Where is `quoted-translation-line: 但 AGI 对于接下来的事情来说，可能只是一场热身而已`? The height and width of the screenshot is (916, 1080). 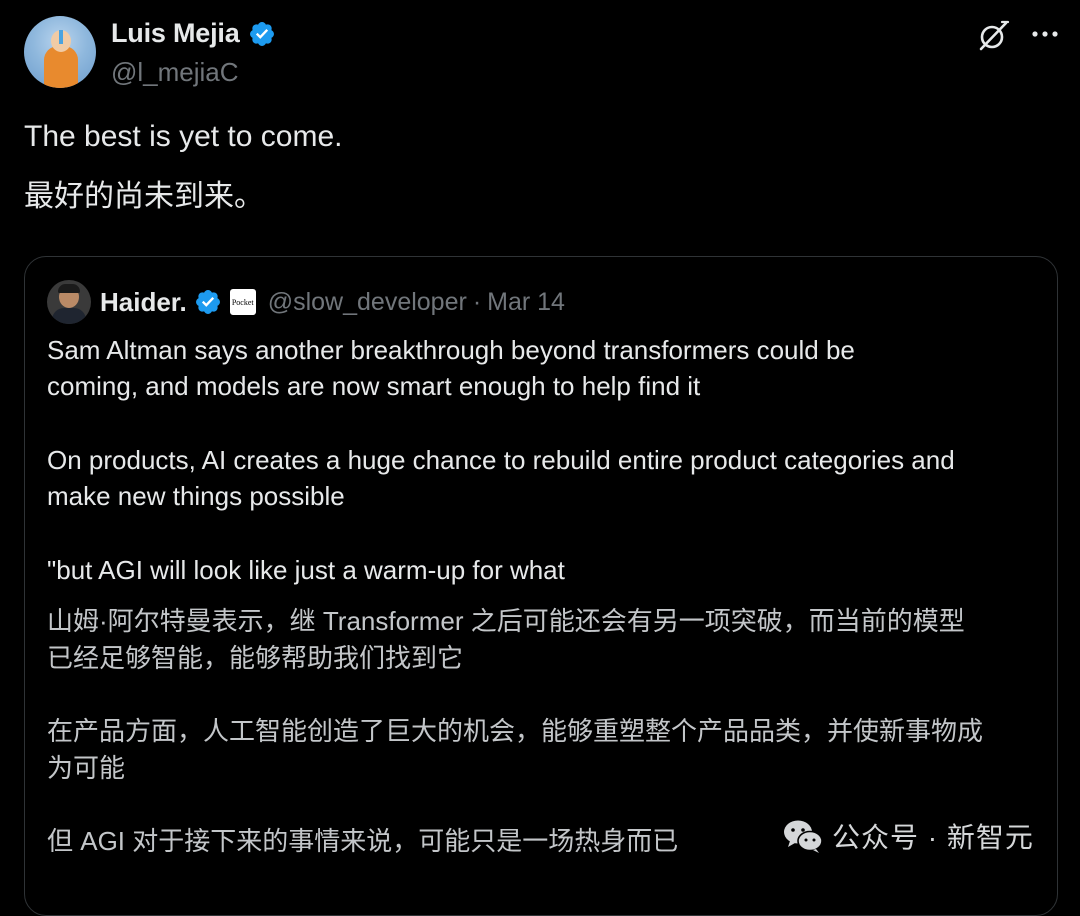 quoted-translation-line: 但 AGI 对于接下来的事情来说，可能只是一场热身而已 is located at coordinates (363, 841).